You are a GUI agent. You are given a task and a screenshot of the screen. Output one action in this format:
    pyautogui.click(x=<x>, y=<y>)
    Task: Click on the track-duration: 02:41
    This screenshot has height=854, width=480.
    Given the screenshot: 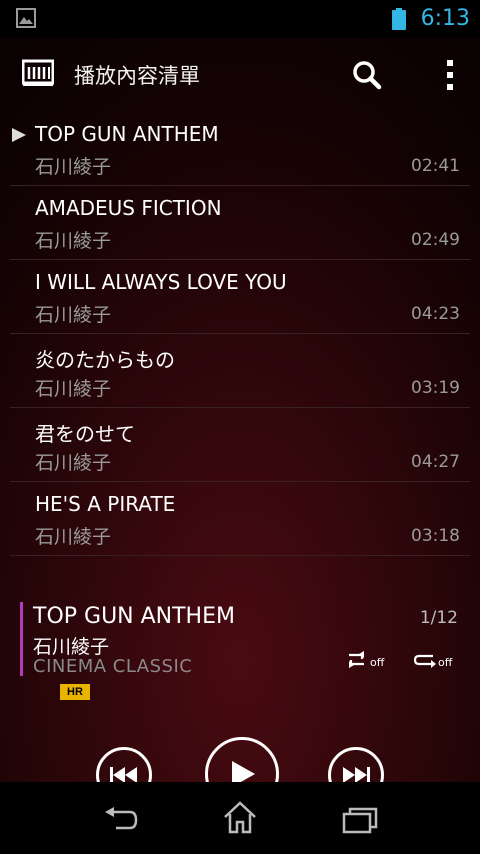 What is the action you would take?
    pyautogui.click(x=435, y=166)
    